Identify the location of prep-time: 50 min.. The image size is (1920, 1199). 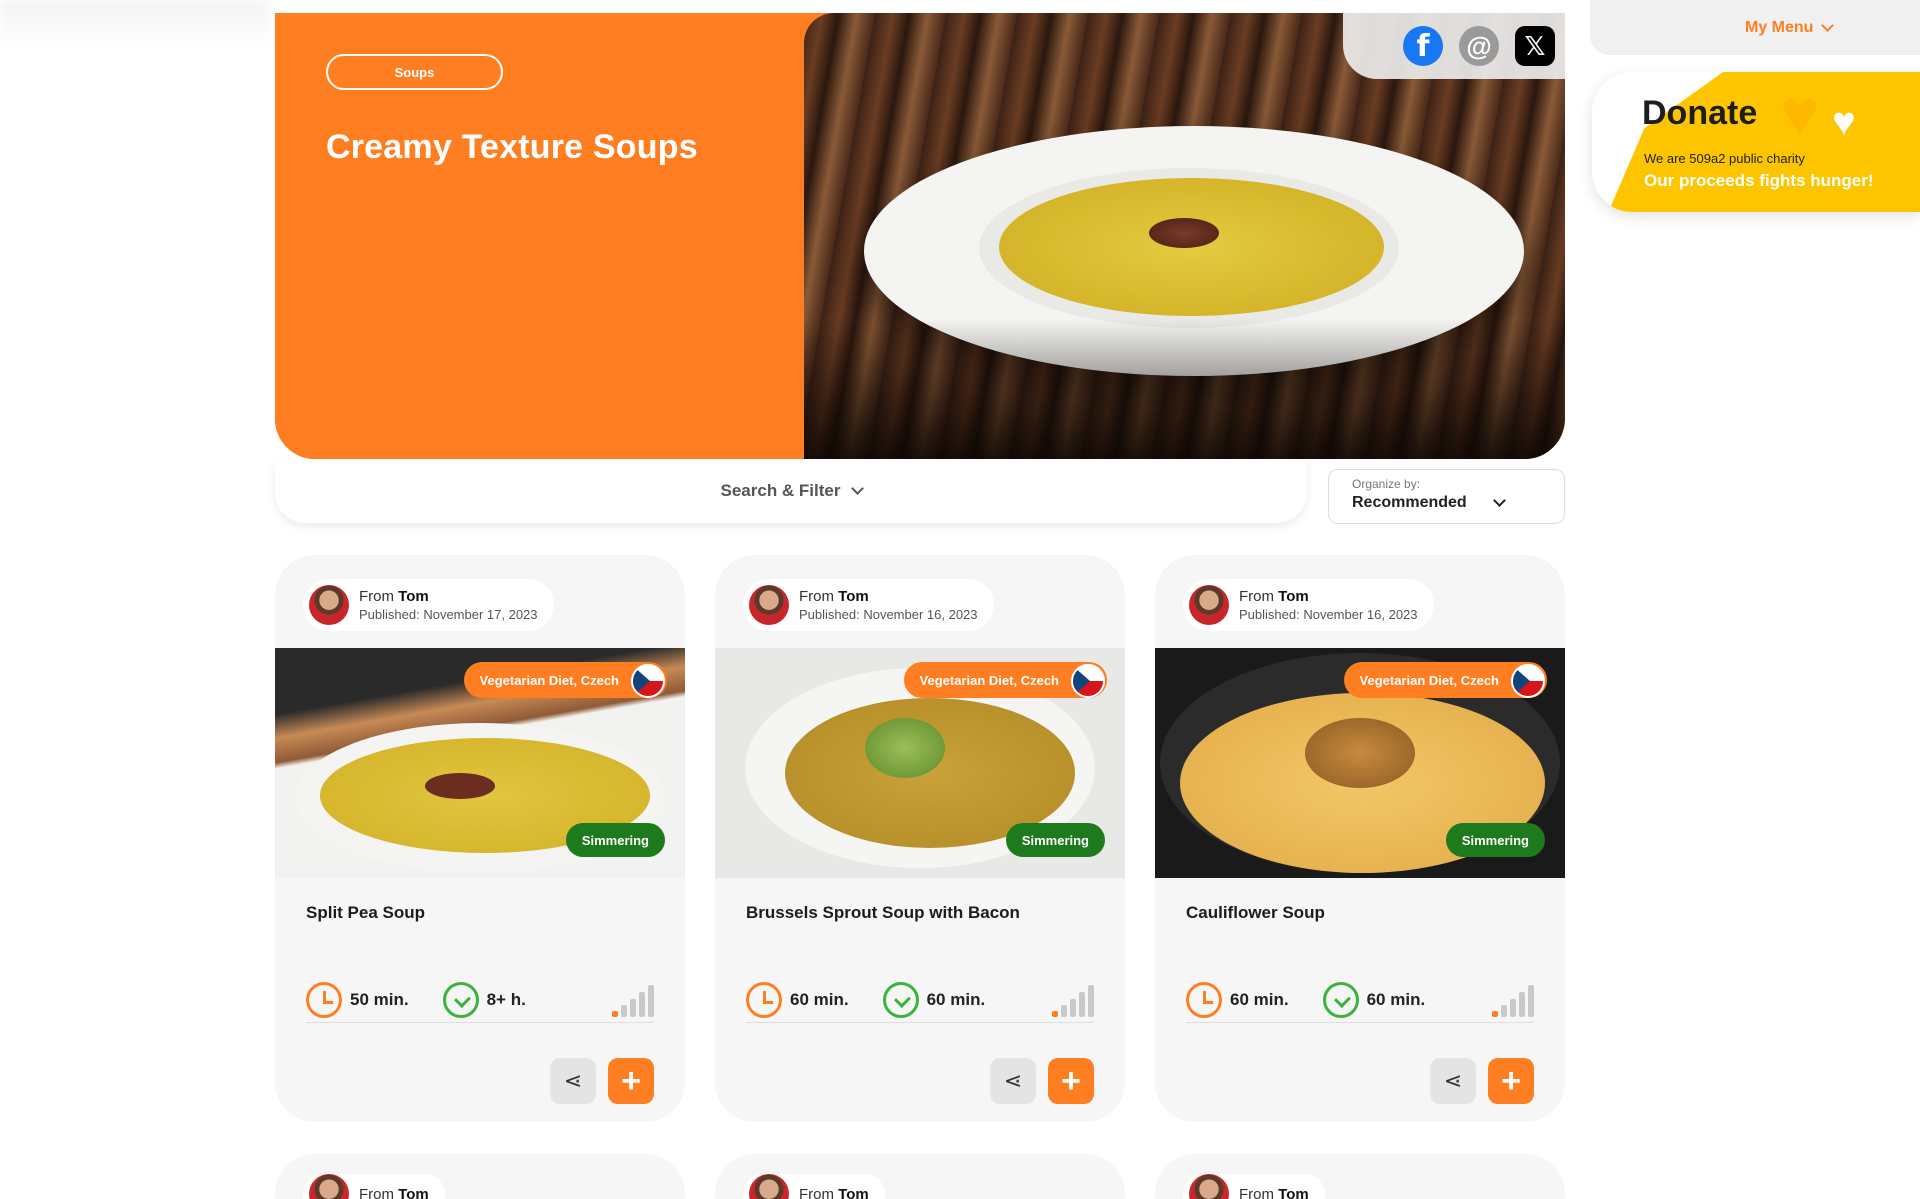
(379, 999).